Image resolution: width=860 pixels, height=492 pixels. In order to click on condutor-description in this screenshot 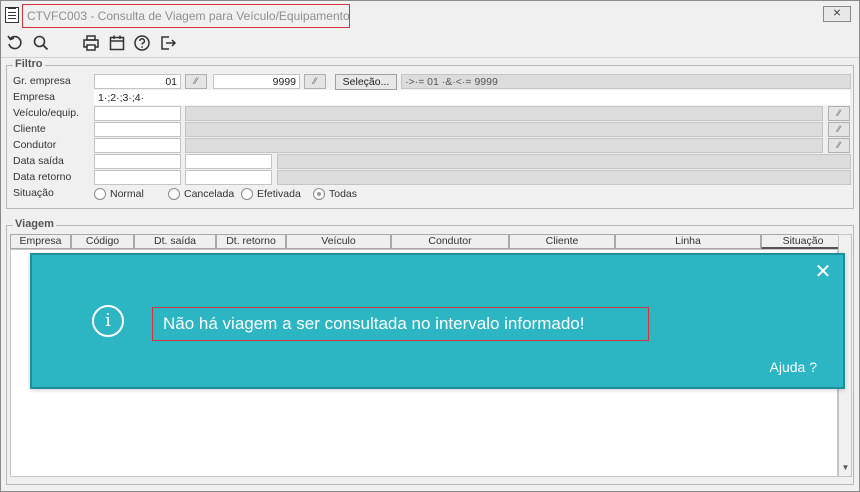, I will do `click(504, 145)`.